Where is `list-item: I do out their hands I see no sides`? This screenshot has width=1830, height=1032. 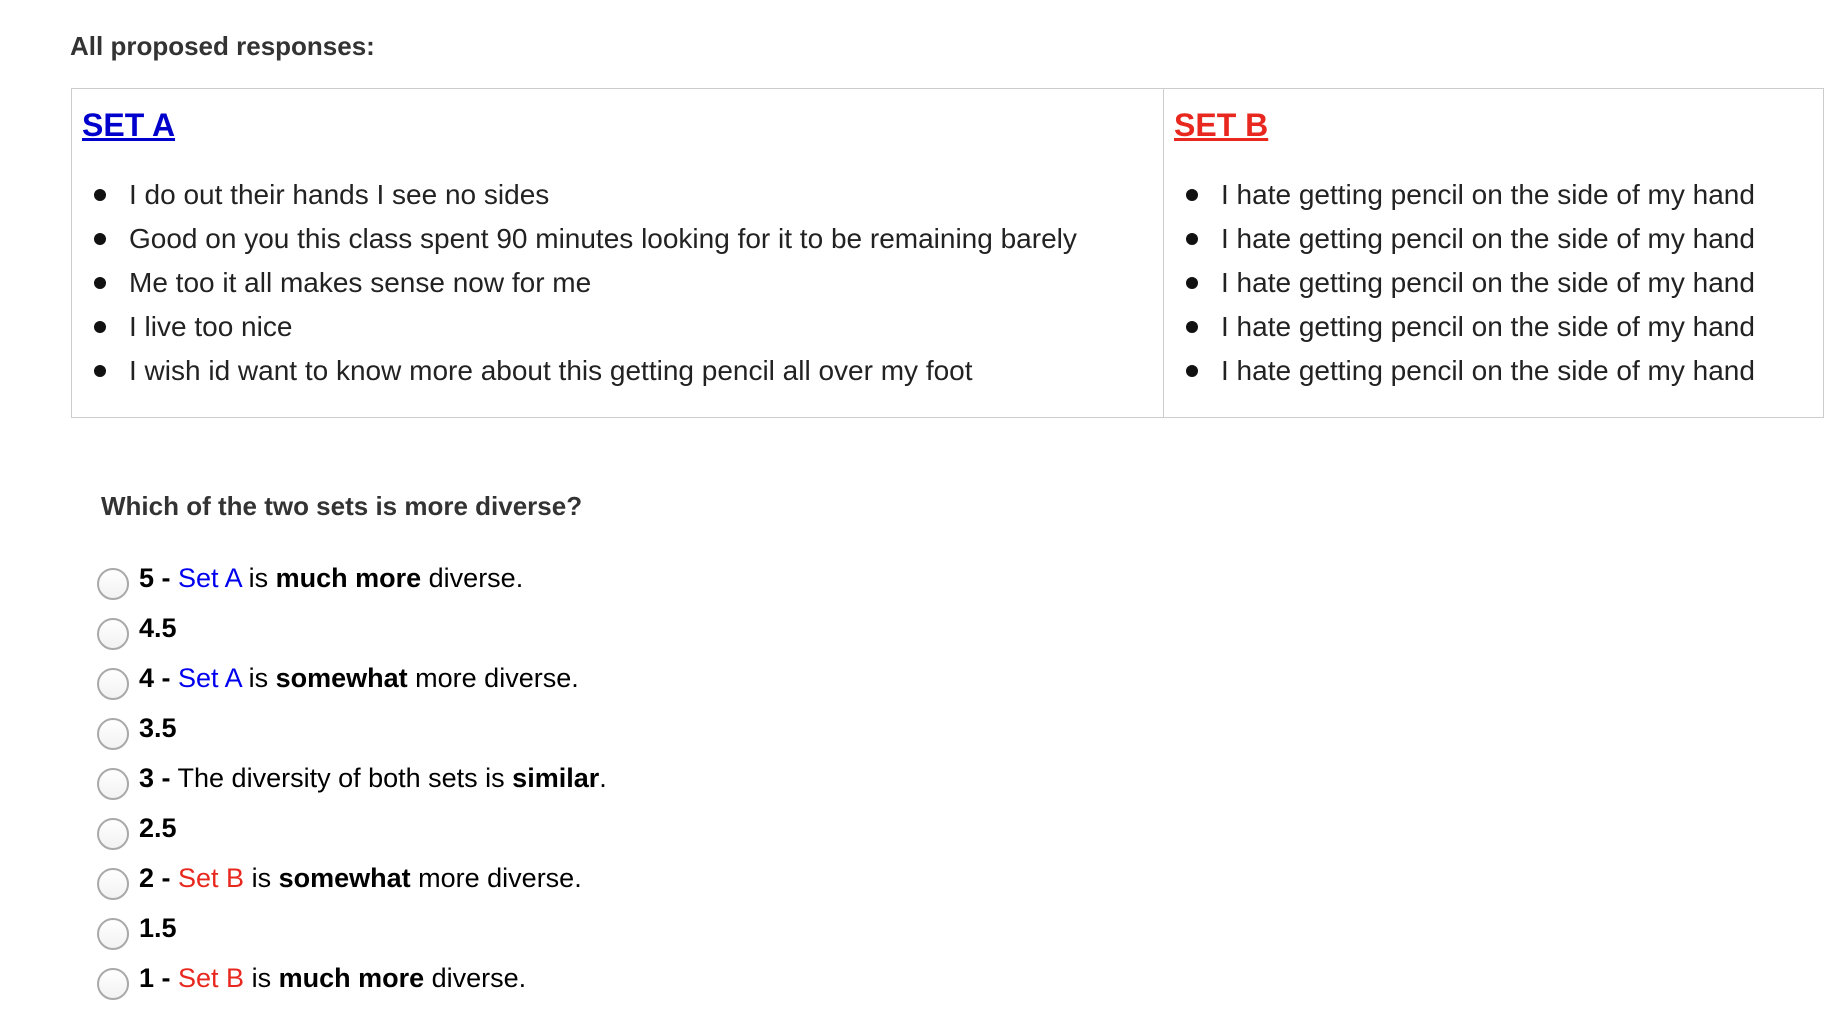 list-item: I do out their hands I see no sides is located at coordinates (623, 195).